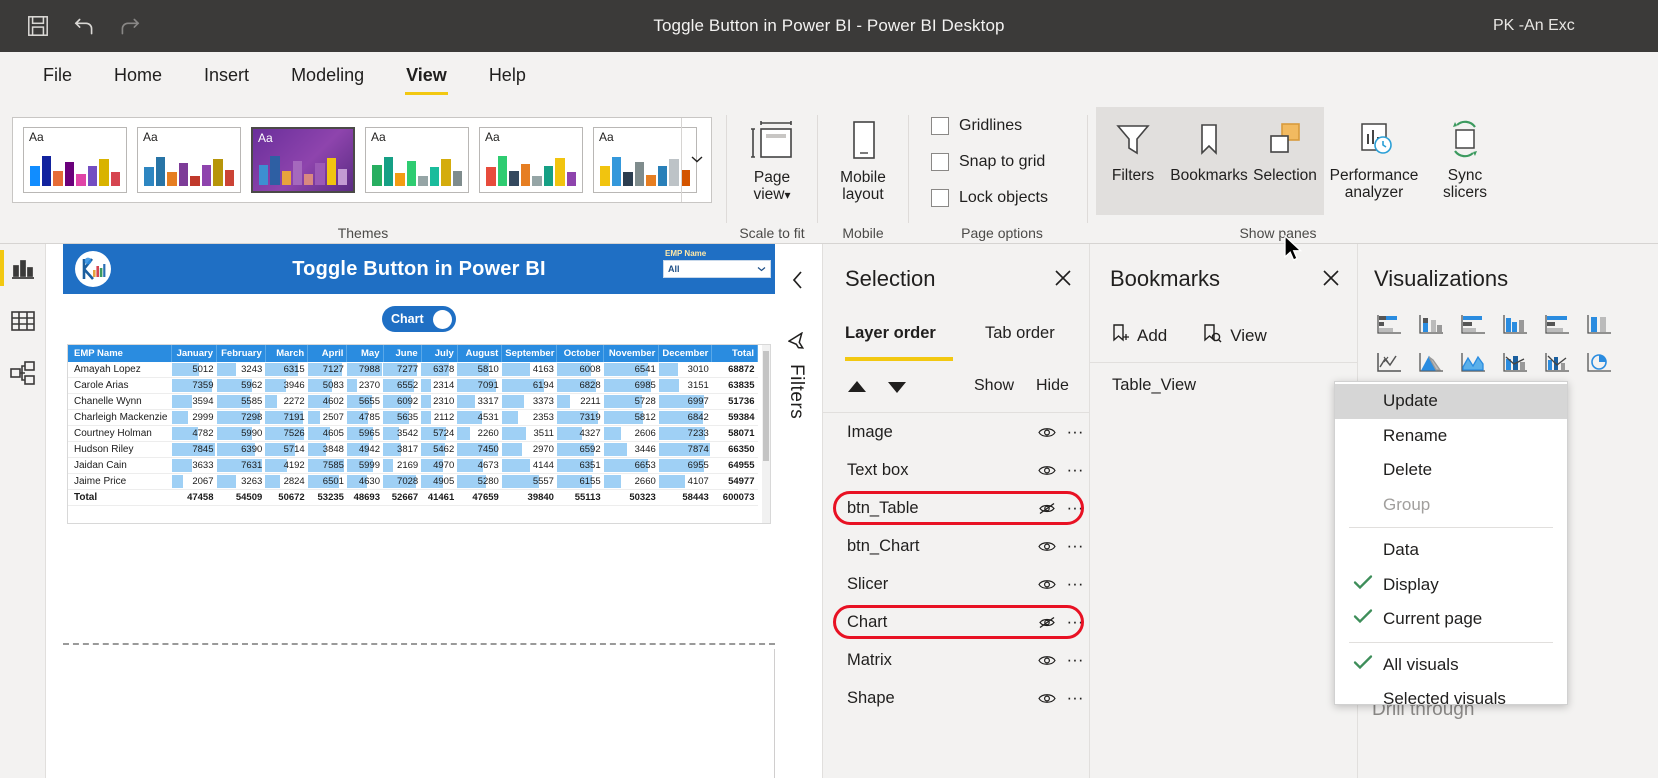  Describe the element at coordinates (580, 353) in the screenshot. I see `table-col-header: October` at that location.